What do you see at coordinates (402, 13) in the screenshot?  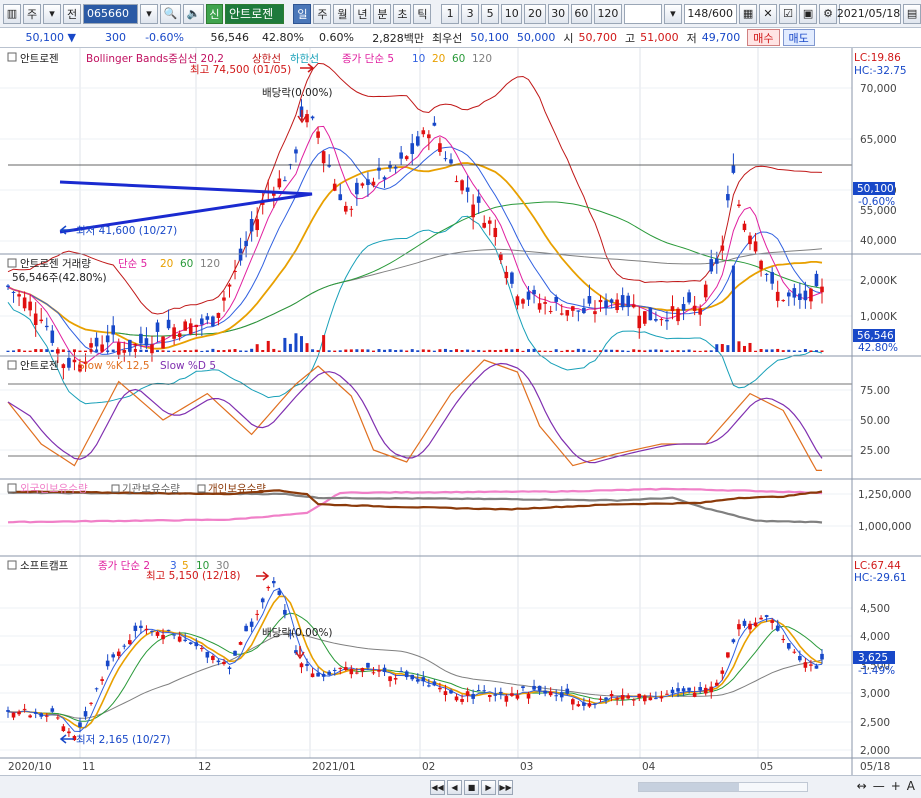 I see `period-second-tab: 초` at bounding box center [402, 13].